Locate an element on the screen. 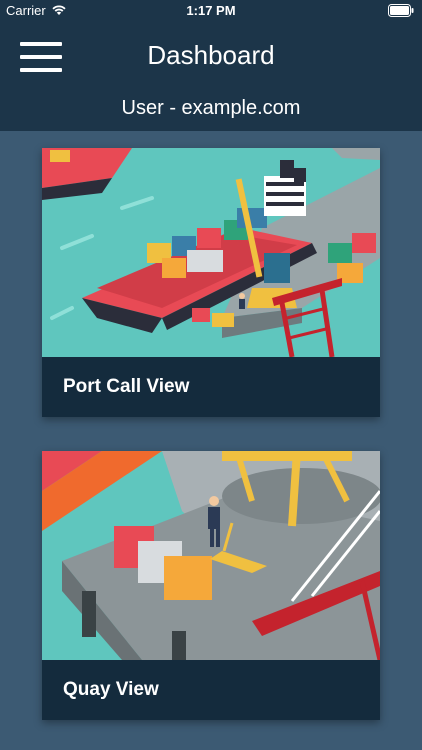 The height and width of the screenshot is (750, 422). page-title: Dashboard is located at coordinates (211, 55).